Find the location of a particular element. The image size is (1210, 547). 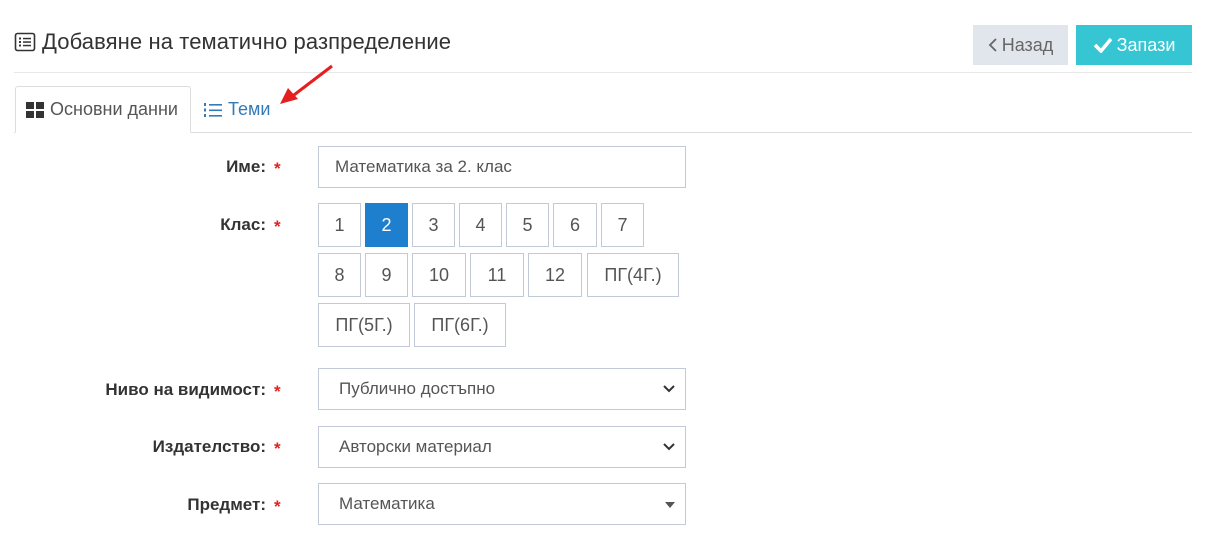

caret-down-icon is located at coordinates (670, 505).